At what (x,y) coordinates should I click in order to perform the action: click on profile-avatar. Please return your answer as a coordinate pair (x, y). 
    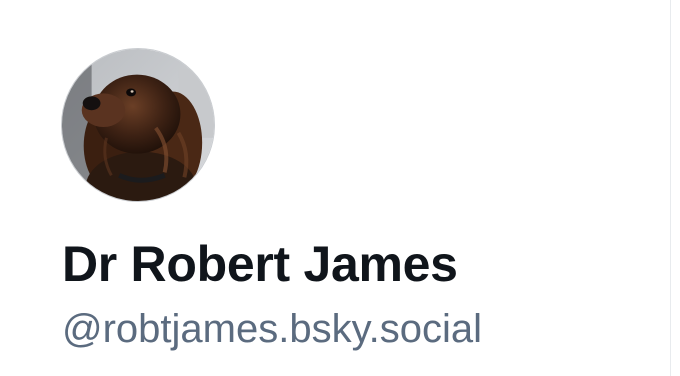
    Looking at the image, I should click on (138, 125).